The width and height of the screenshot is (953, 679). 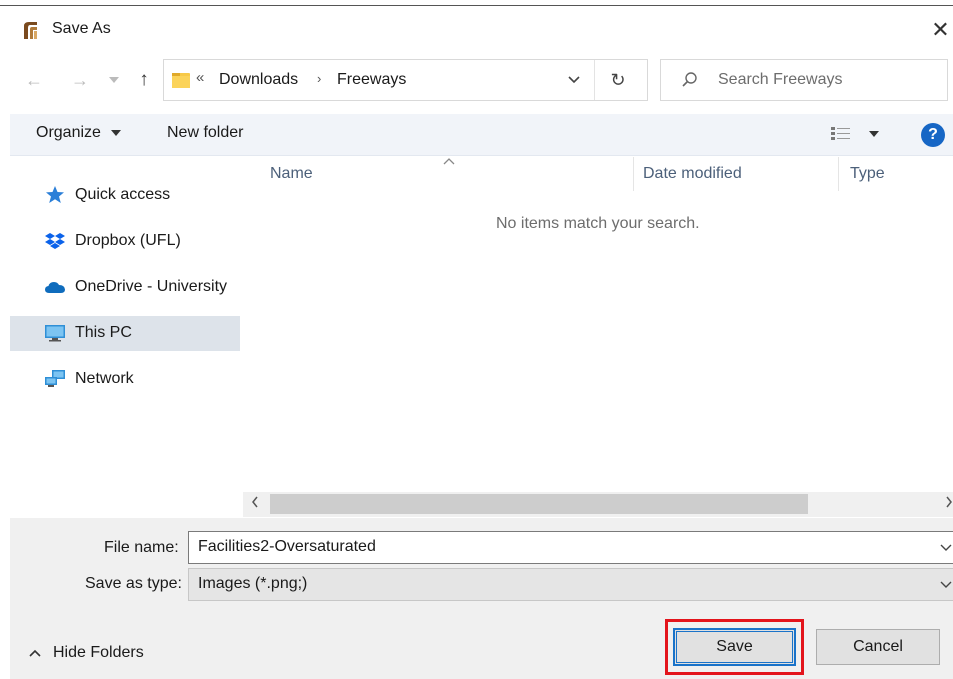 What do you see at coordinates (81, 28) in the screenshot?
I see `window-title: Save As` at bounding box center [81, 28].